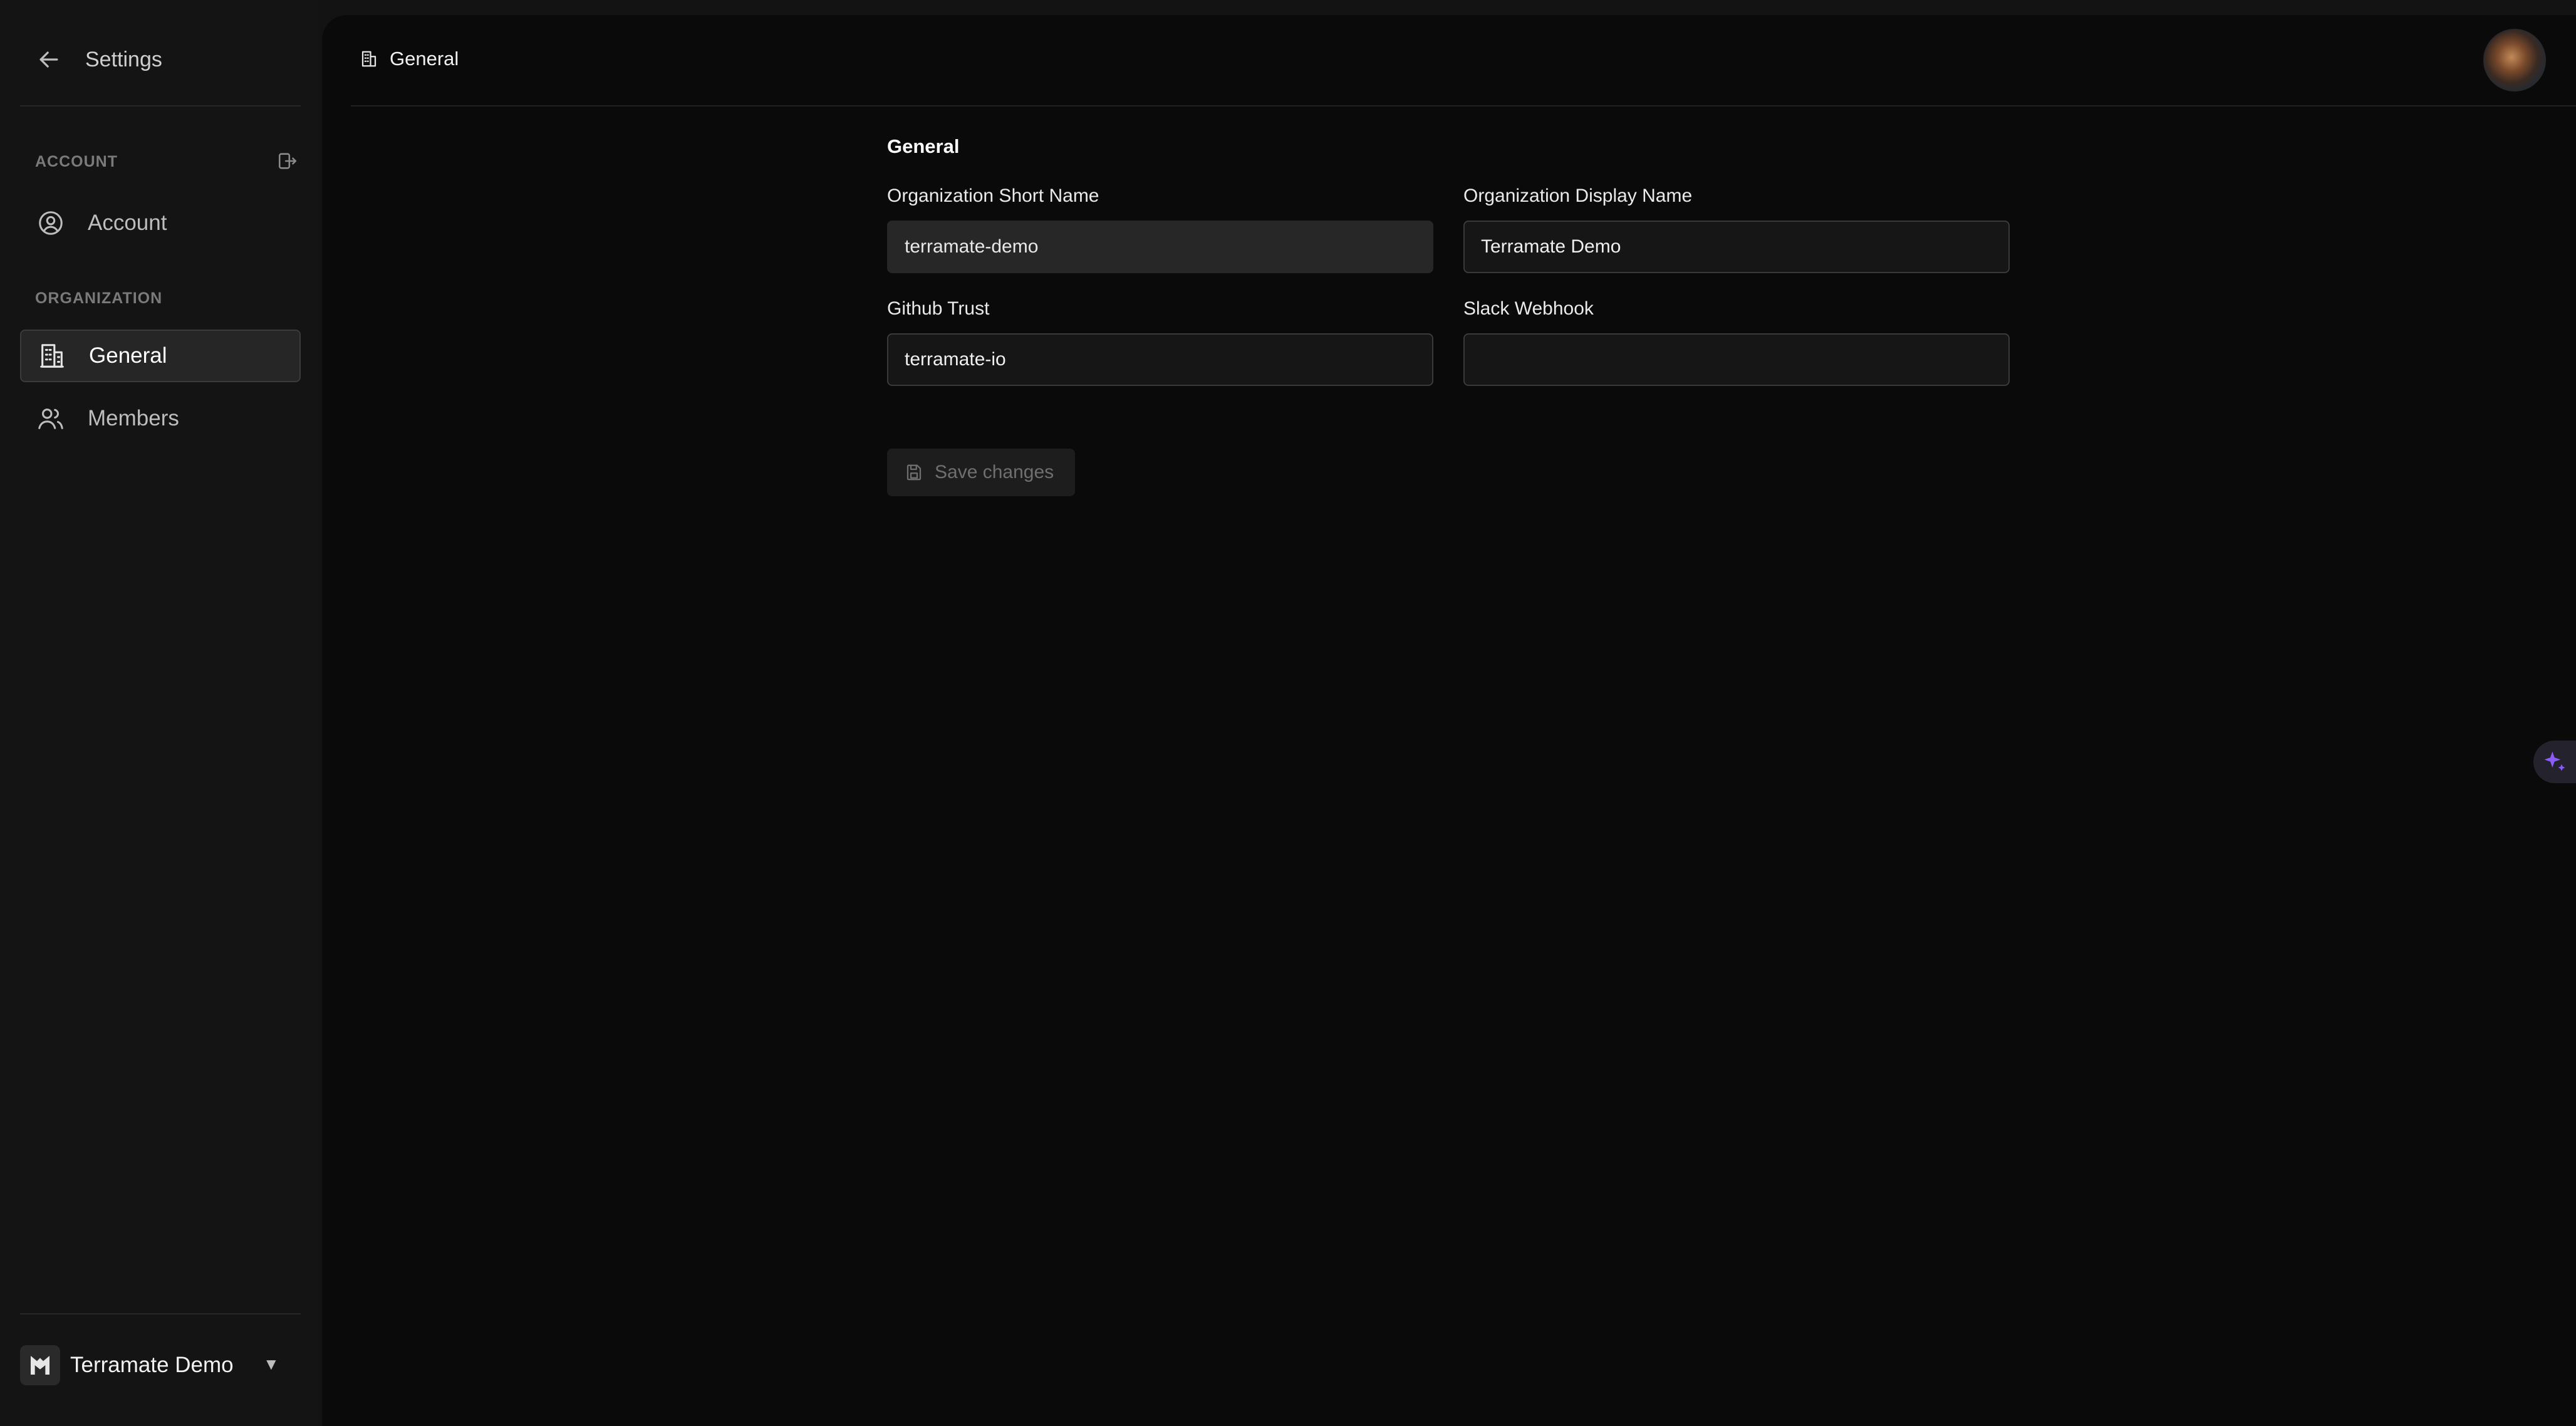 The width and height of the screenshot is (2576, 1426). I want to click on terramate-logo-icon, so click(40, 1365).